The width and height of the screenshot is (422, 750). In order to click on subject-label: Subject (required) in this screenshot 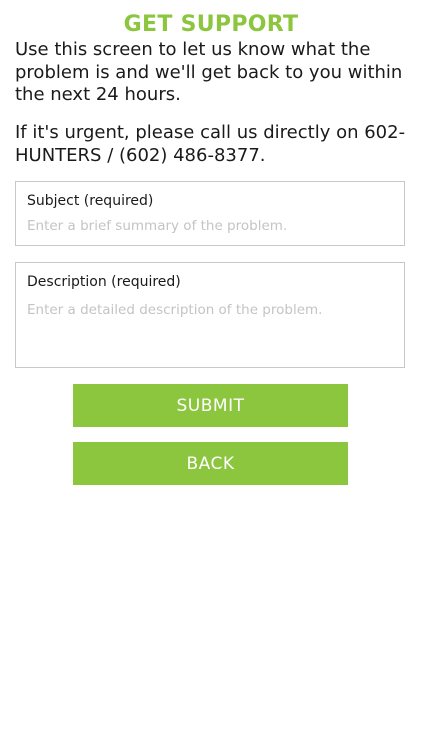, I will do `click(90, 201)`.